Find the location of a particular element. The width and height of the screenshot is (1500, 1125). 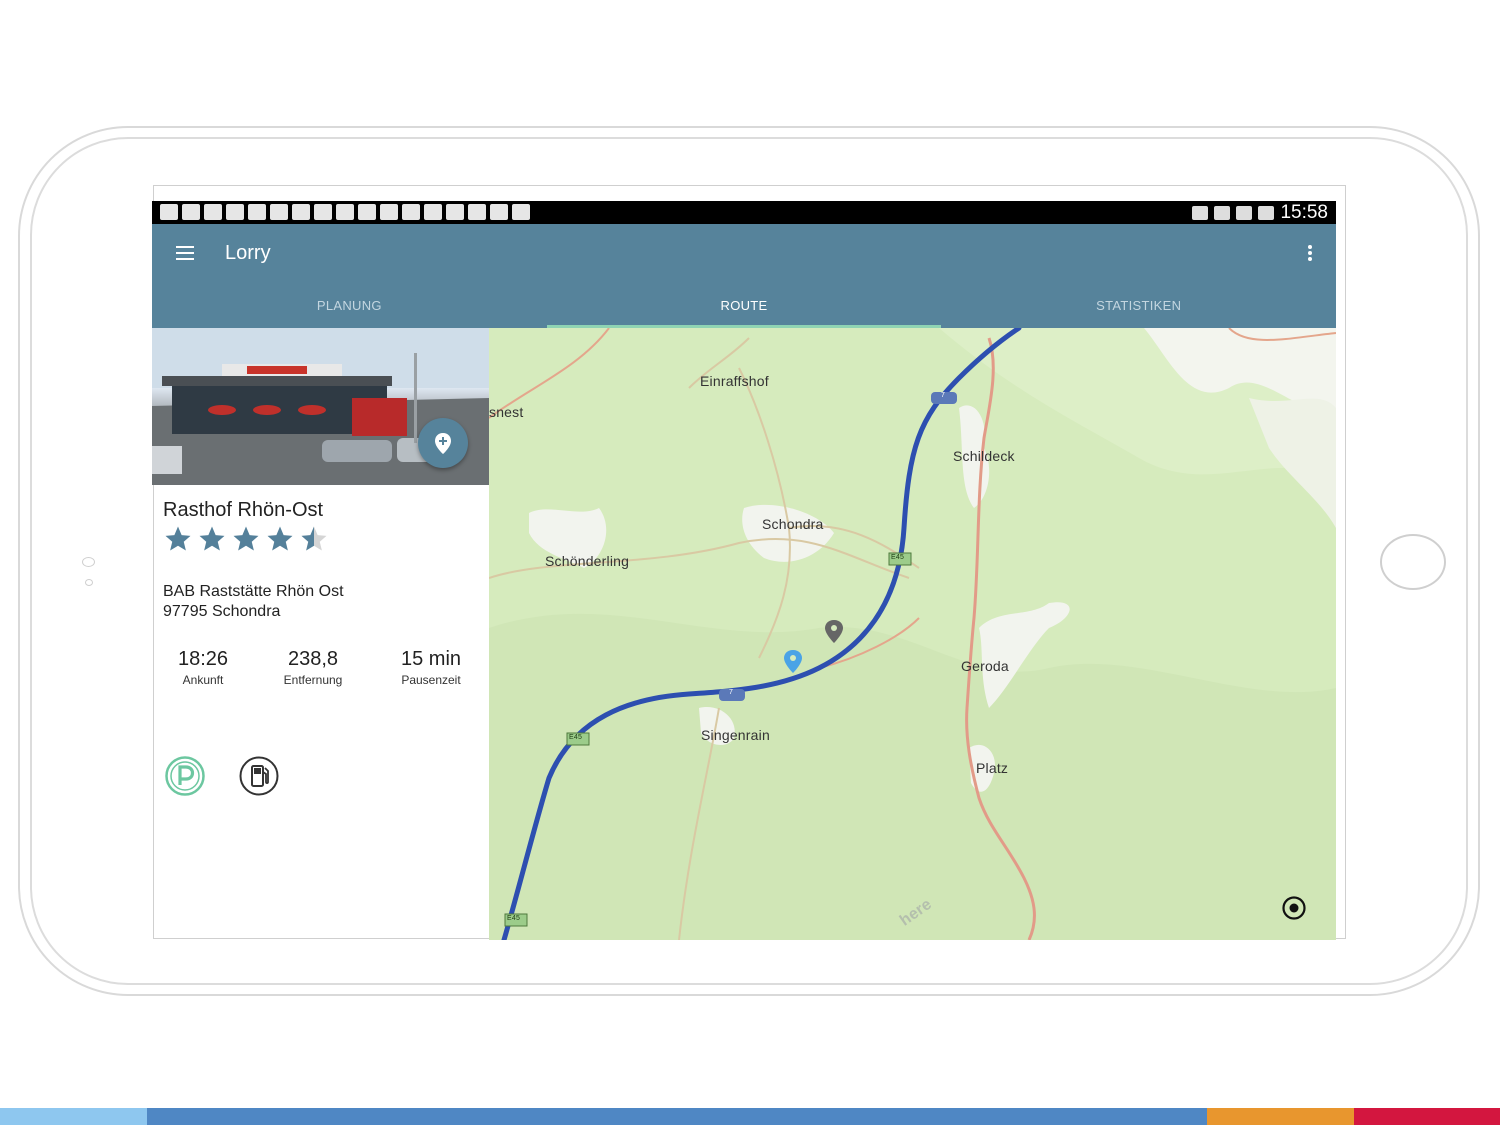

break-label: Pausenzeit is located at coordinates (431, 680).